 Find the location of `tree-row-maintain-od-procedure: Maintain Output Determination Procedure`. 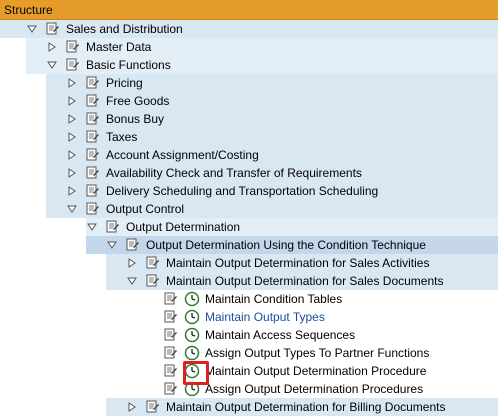

tree-row-maintain-od-procedure: Maintain Output Determination Procedure is located at coordinates (249, 371).